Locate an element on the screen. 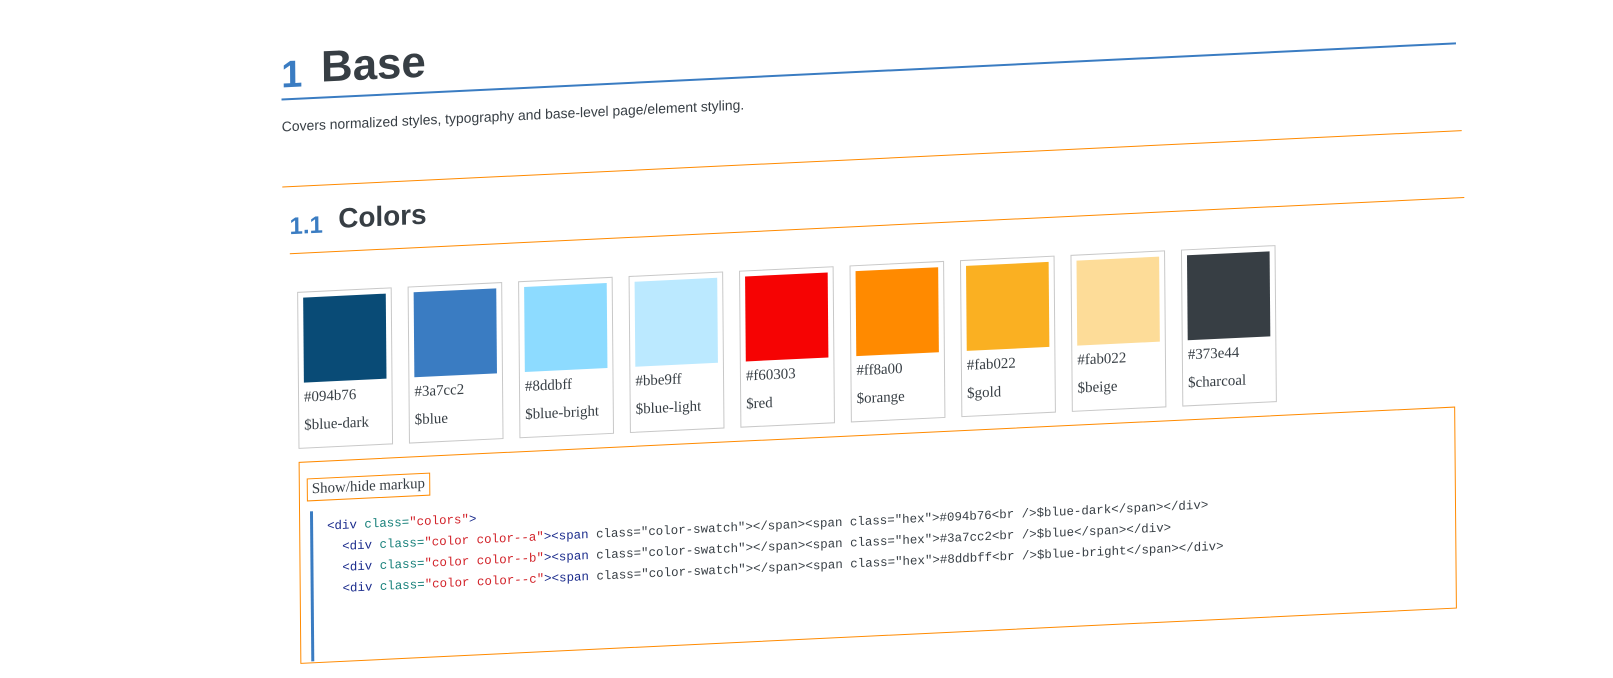 The height and width of the screenshot is (678, 1613). section-title: Base is located at coordinates (373, 64).